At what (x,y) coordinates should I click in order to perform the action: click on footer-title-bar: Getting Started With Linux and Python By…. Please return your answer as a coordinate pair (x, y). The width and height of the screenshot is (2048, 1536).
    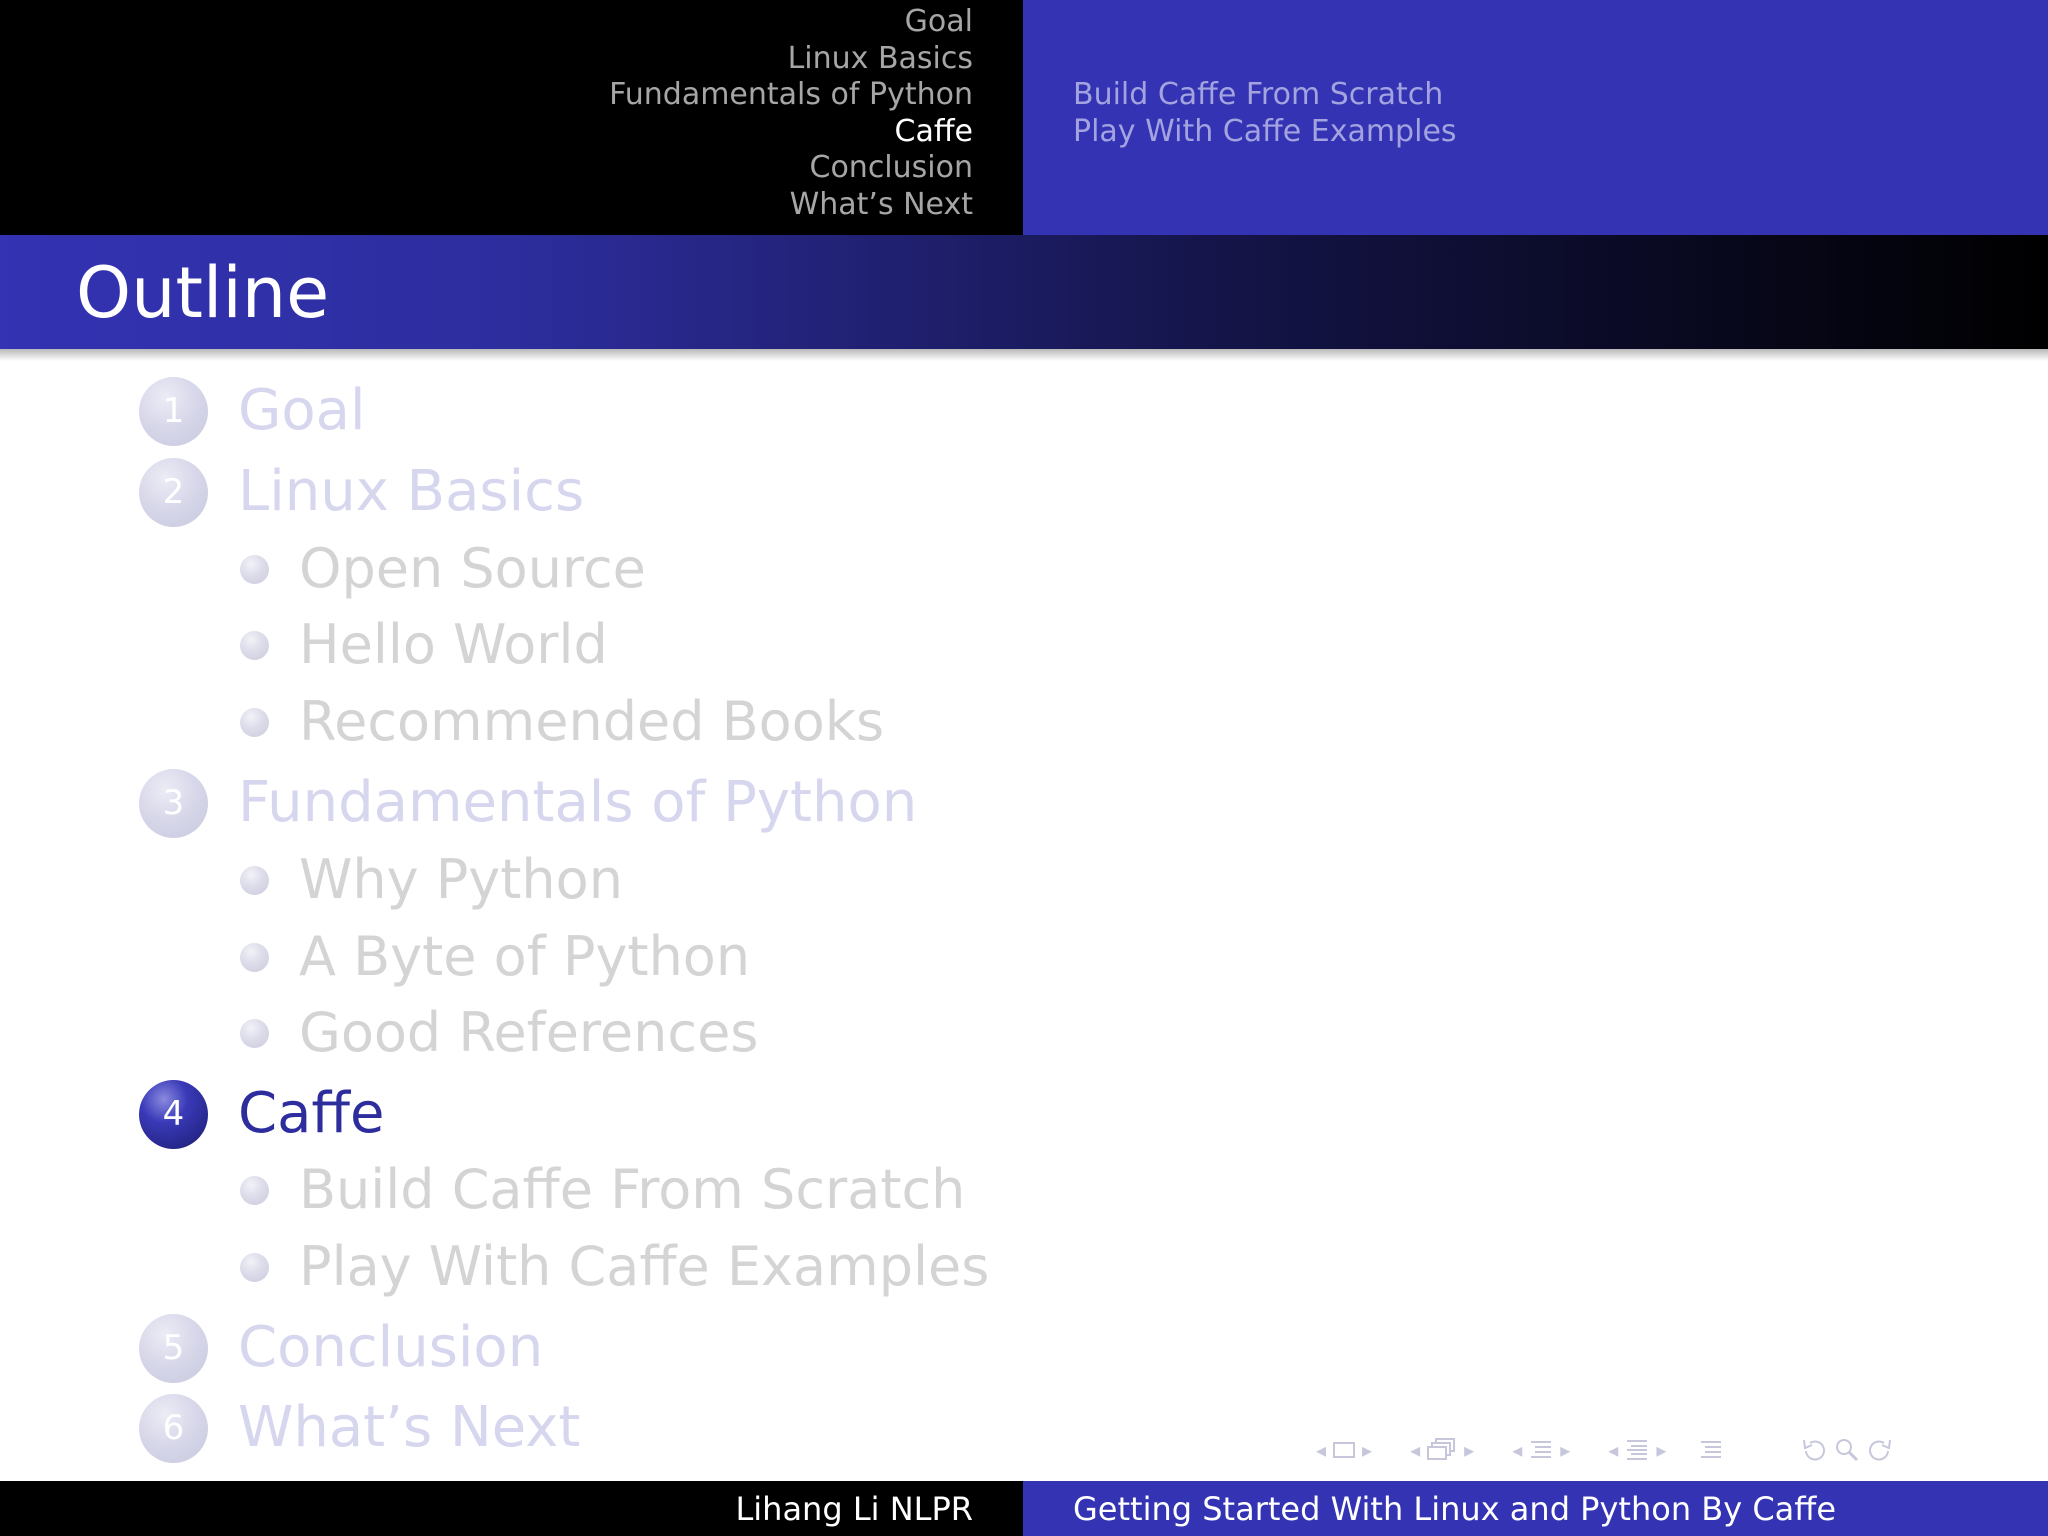
    Looking at the image, I should click on (1535, 1508).